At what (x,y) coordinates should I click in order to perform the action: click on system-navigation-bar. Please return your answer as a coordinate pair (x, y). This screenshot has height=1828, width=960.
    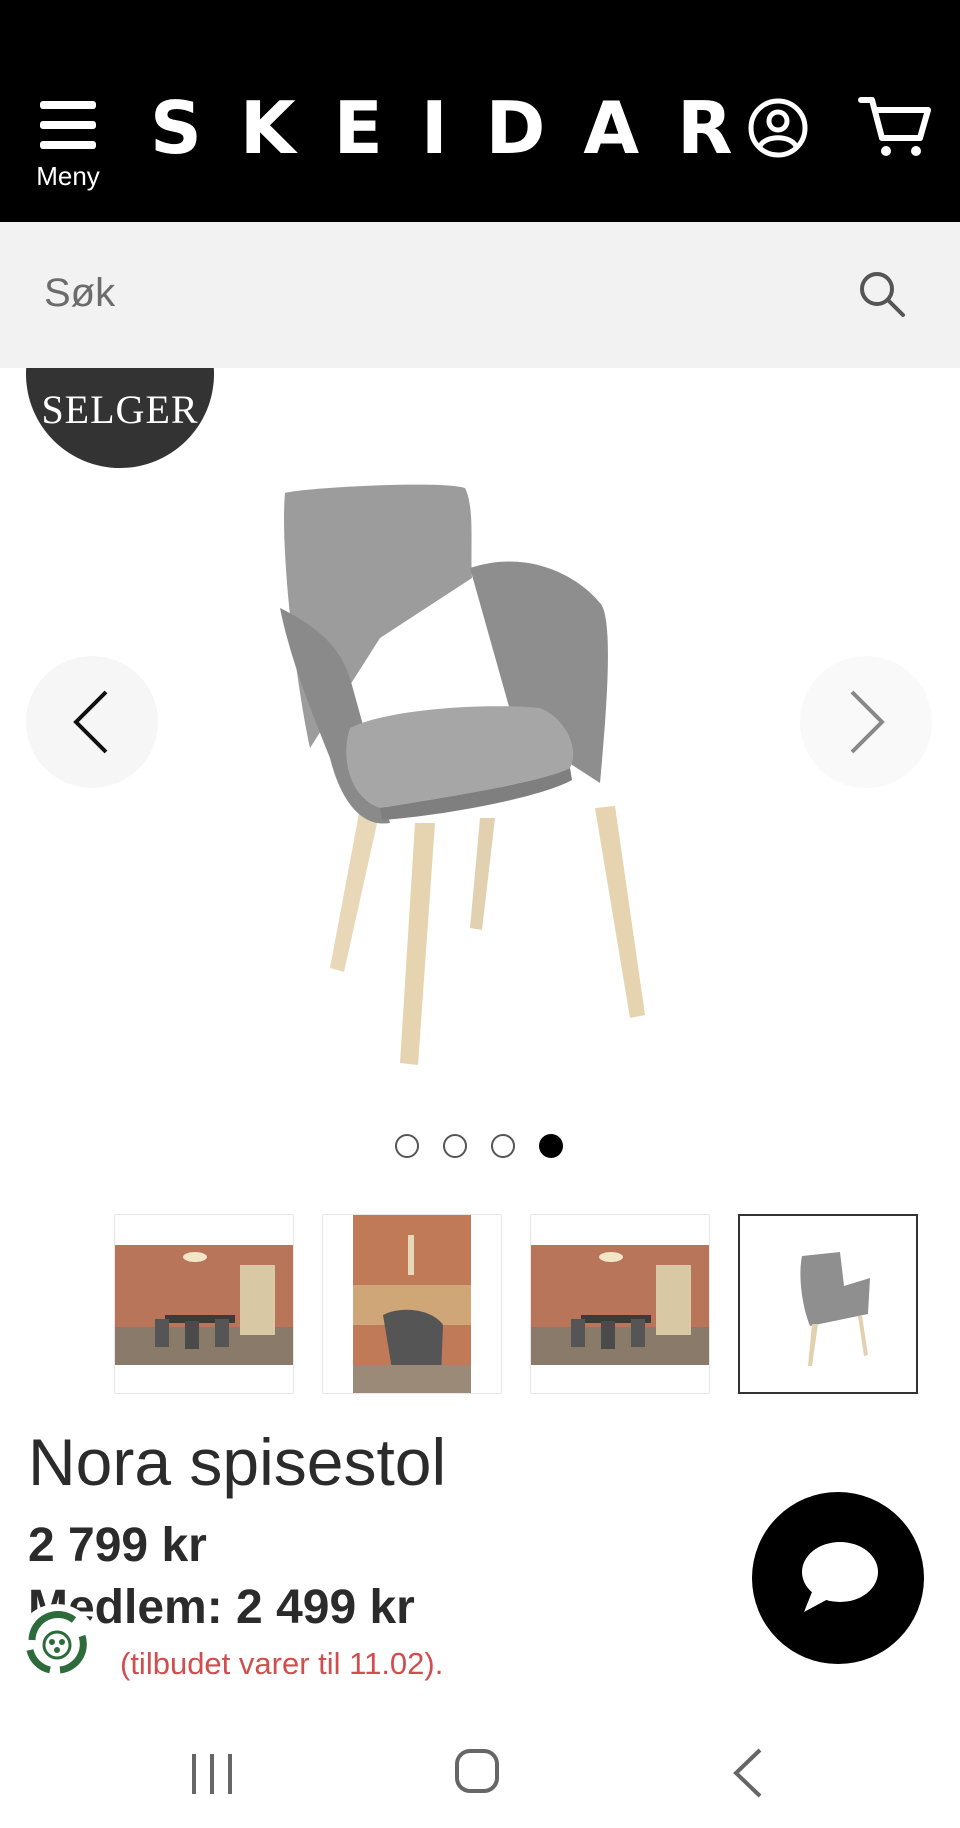
    Looking at the image, I should click on (480, 1769).